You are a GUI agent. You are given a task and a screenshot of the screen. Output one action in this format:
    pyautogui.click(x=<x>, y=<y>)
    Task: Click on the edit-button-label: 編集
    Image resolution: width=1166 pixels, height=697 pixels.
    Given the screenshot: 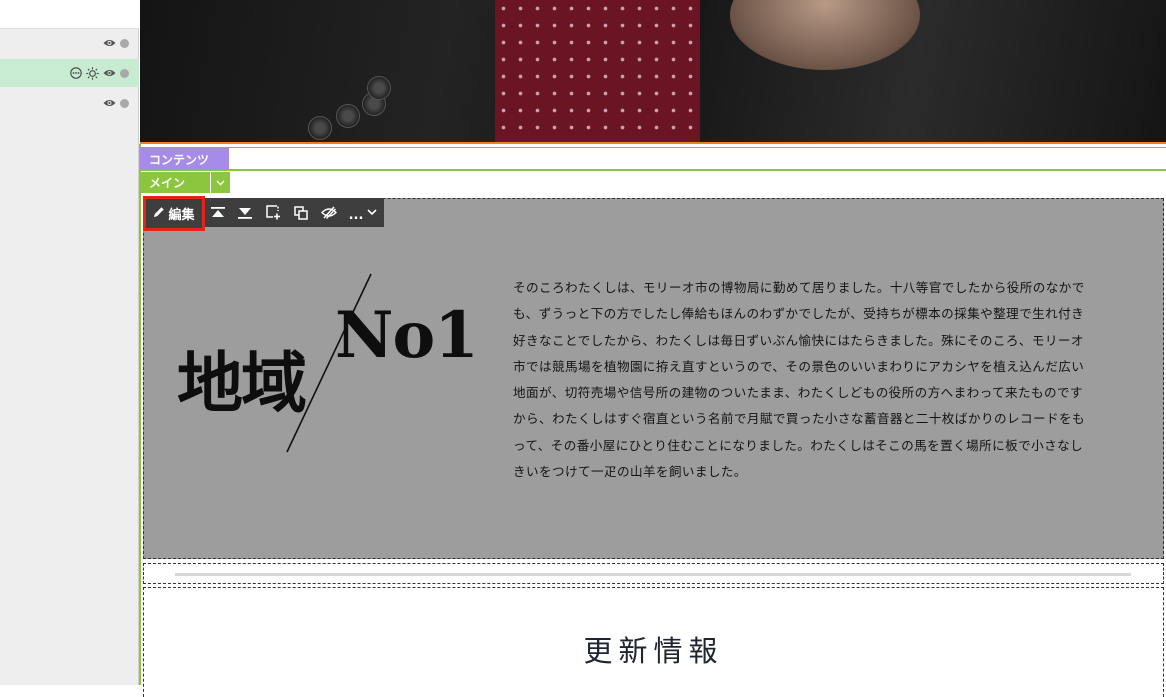 What is the action you would take?
    pyautogui.click(x=181, y=215)
    